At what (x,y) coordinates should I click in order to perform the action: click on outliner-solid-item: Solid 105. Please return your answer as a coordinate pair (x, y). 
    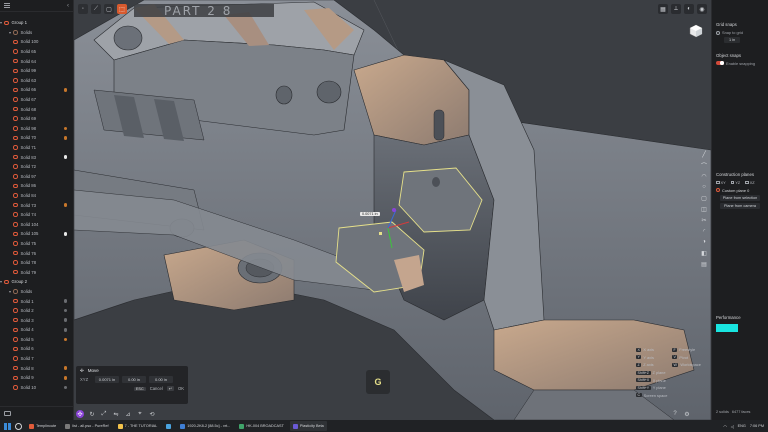
    Looking at the image, I should click on (36, 234).